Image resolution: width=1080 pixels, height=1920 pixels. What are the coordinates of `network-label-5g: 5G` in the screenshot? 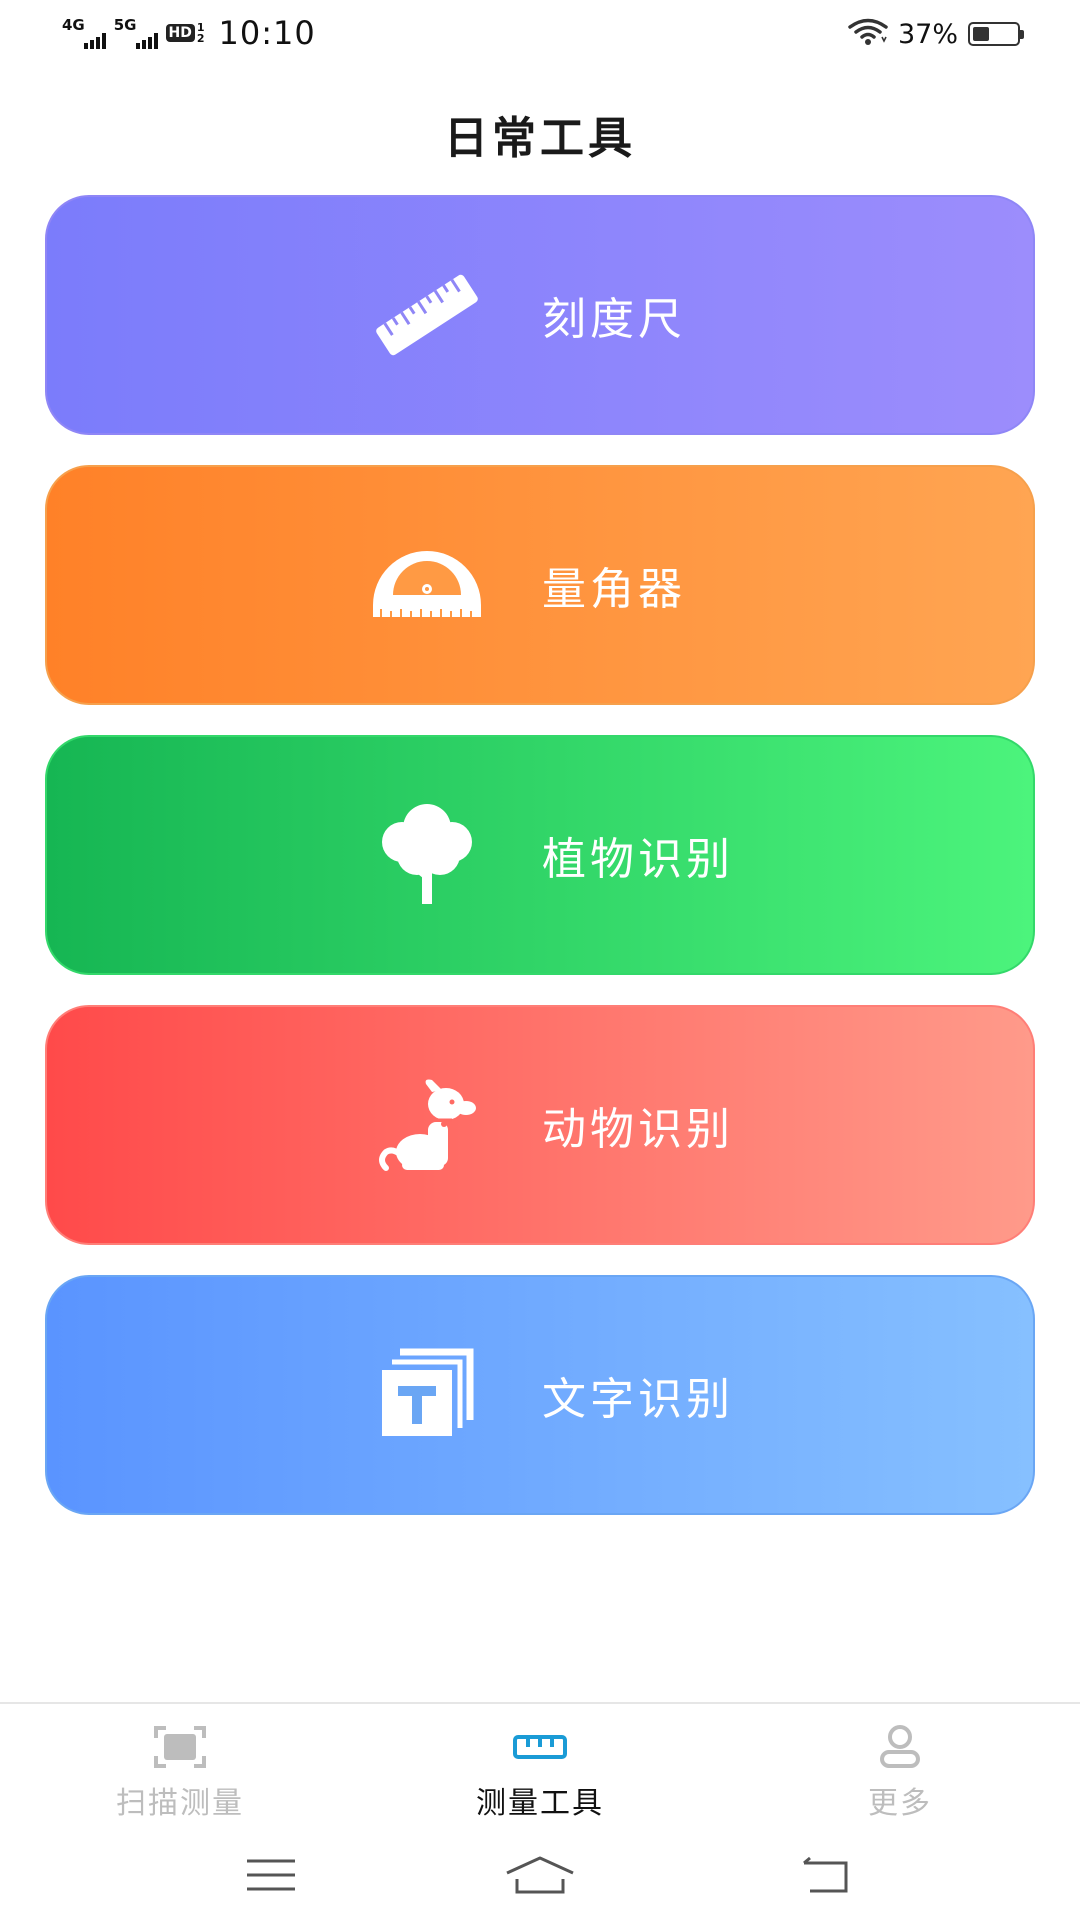 It's located at (125, 24).